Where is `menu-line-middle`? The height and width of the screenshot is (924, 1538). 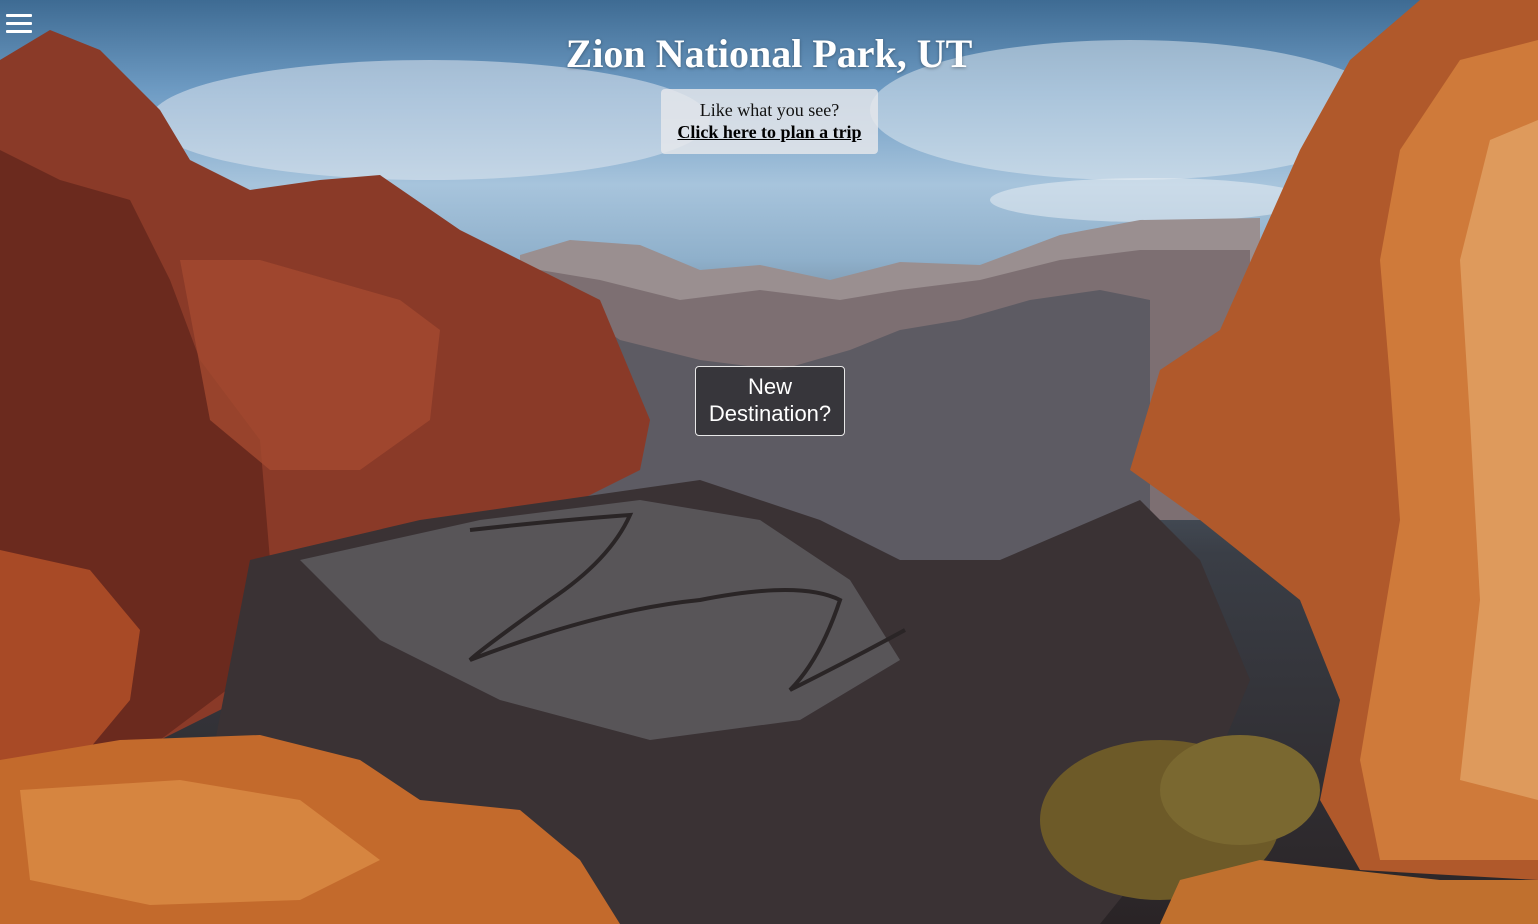
menu-line-middle is located at coordinates (19, 23).